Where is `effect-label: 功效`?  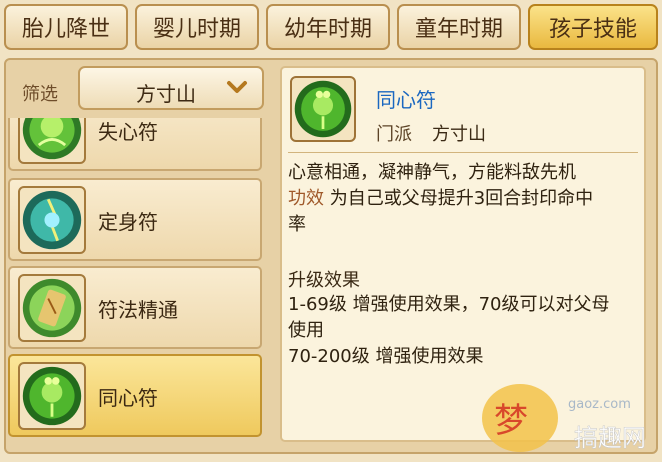 effect-label: 功效 is located at coordinates (306, 198).